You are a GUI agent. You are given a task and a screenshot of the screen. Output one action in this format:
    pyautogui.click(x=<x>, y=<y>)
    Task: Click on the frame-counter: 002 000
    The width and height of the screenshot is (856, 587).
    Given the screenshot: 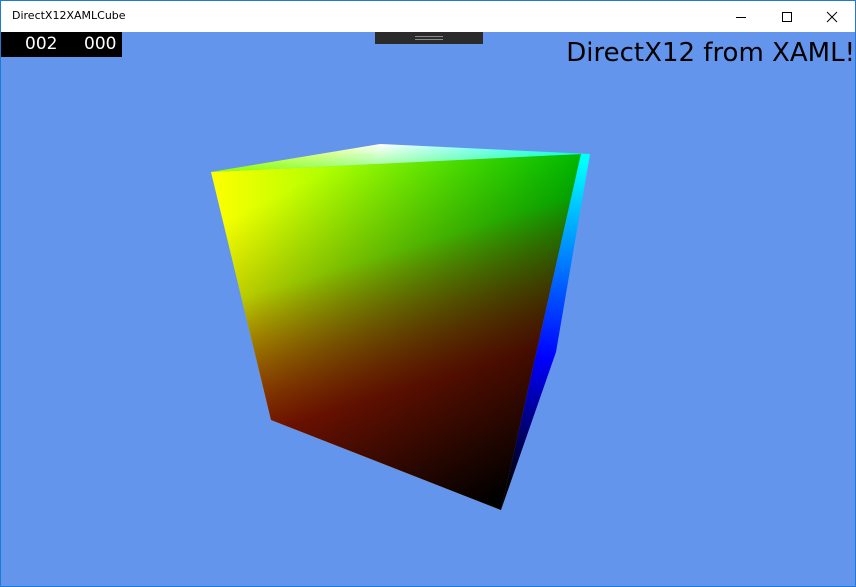 What is the action you would take?
    pyautogui.click(x=61, y=44)
    